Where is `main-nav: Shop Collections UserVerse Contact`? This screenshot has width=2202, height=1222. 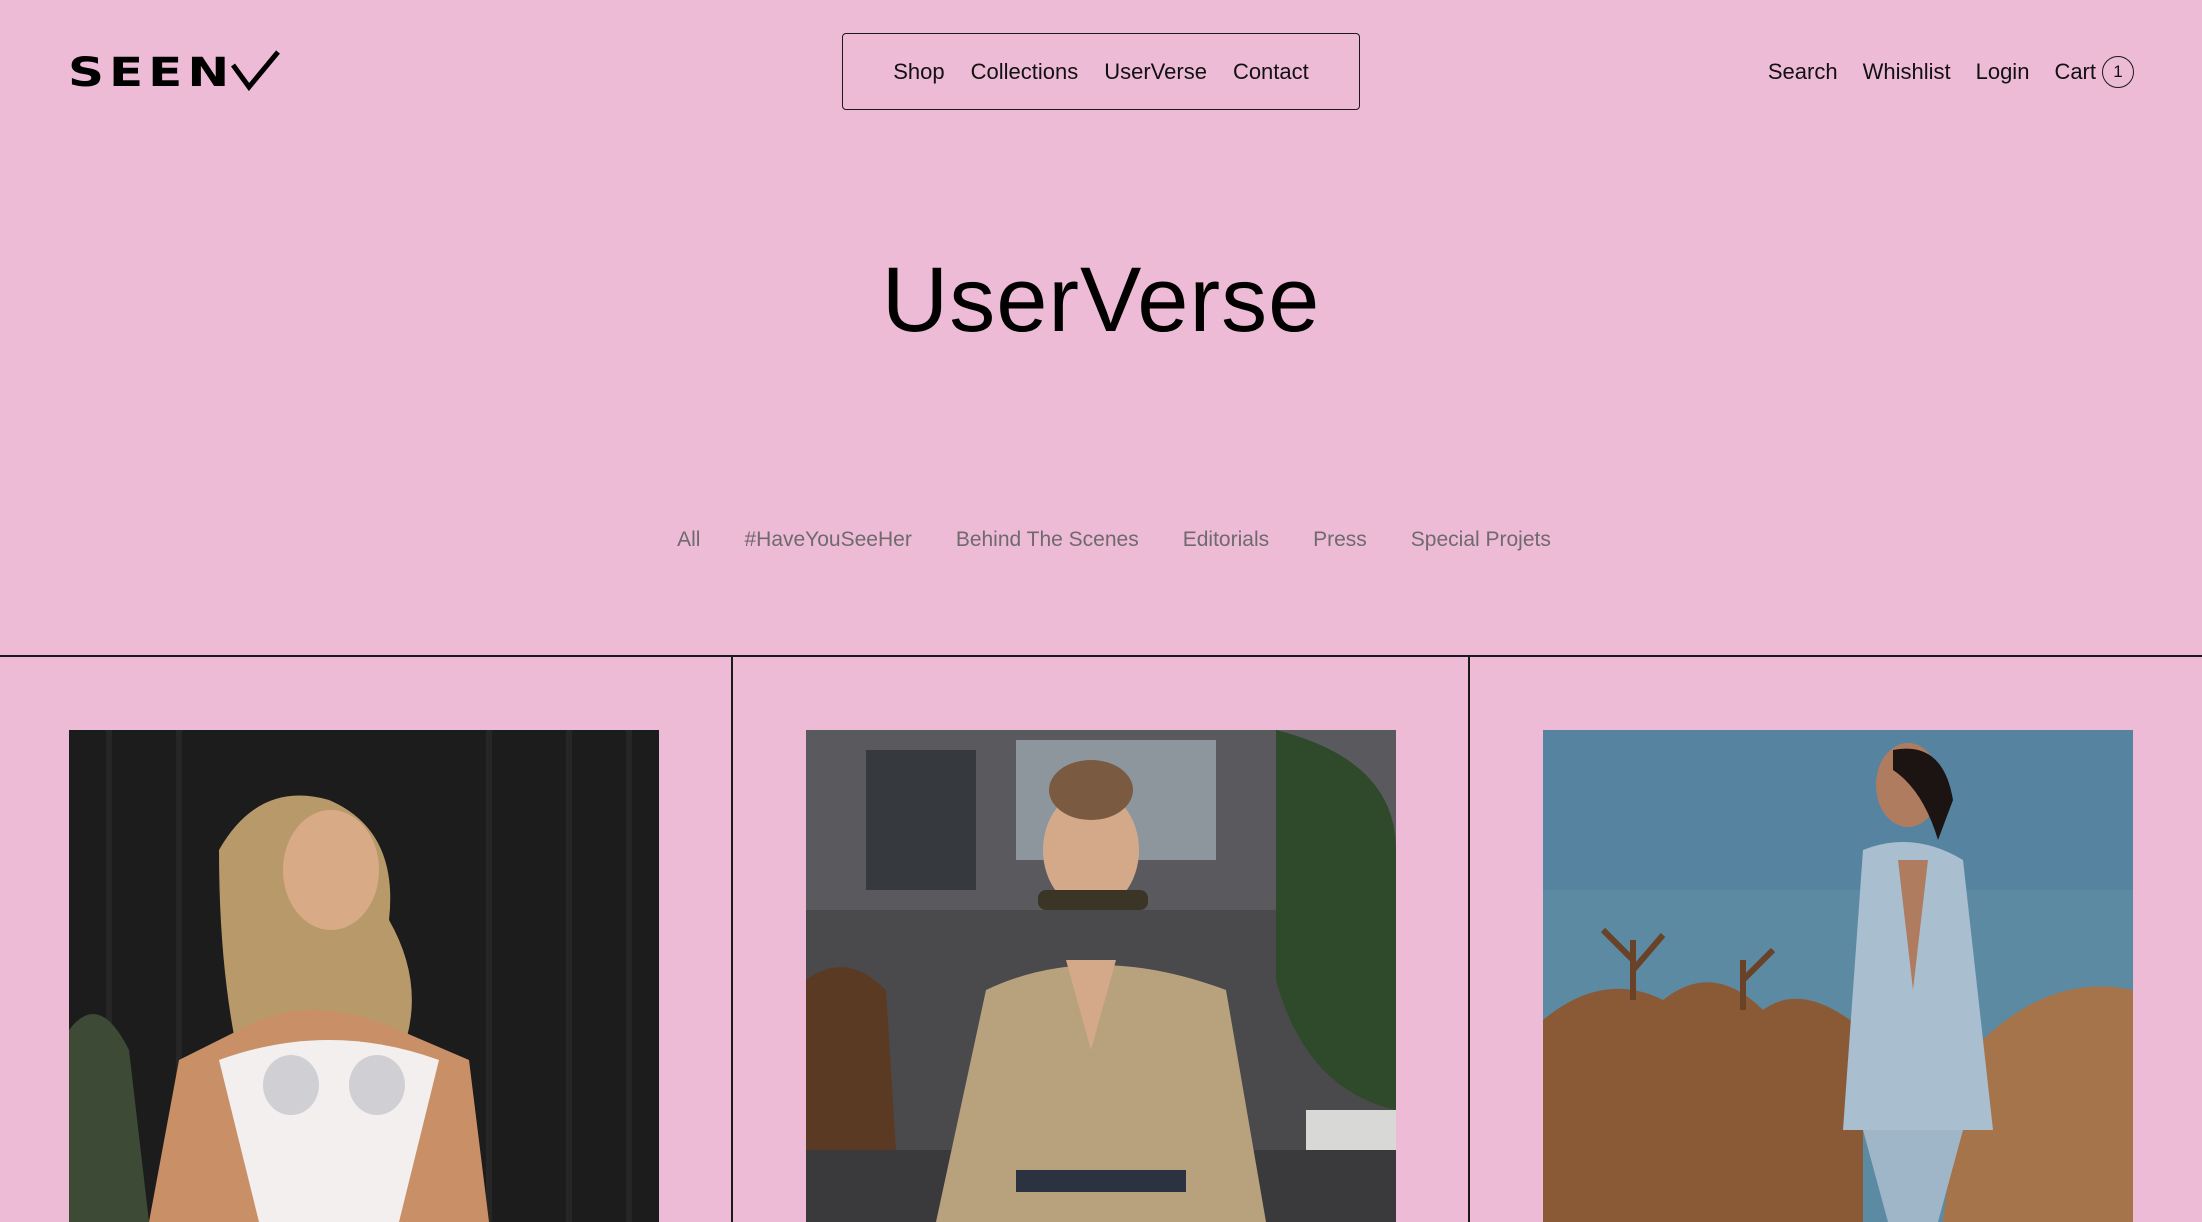
main-nav: Shop Collections UserVerse Contact is located at coordinates (1101, 71).